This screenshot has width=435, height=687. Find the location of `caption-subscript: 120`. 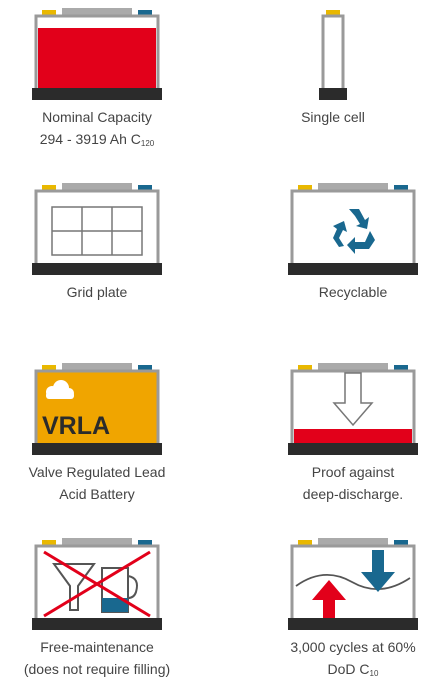

caption-subscript: 120 is located at coordinates (147, 143).